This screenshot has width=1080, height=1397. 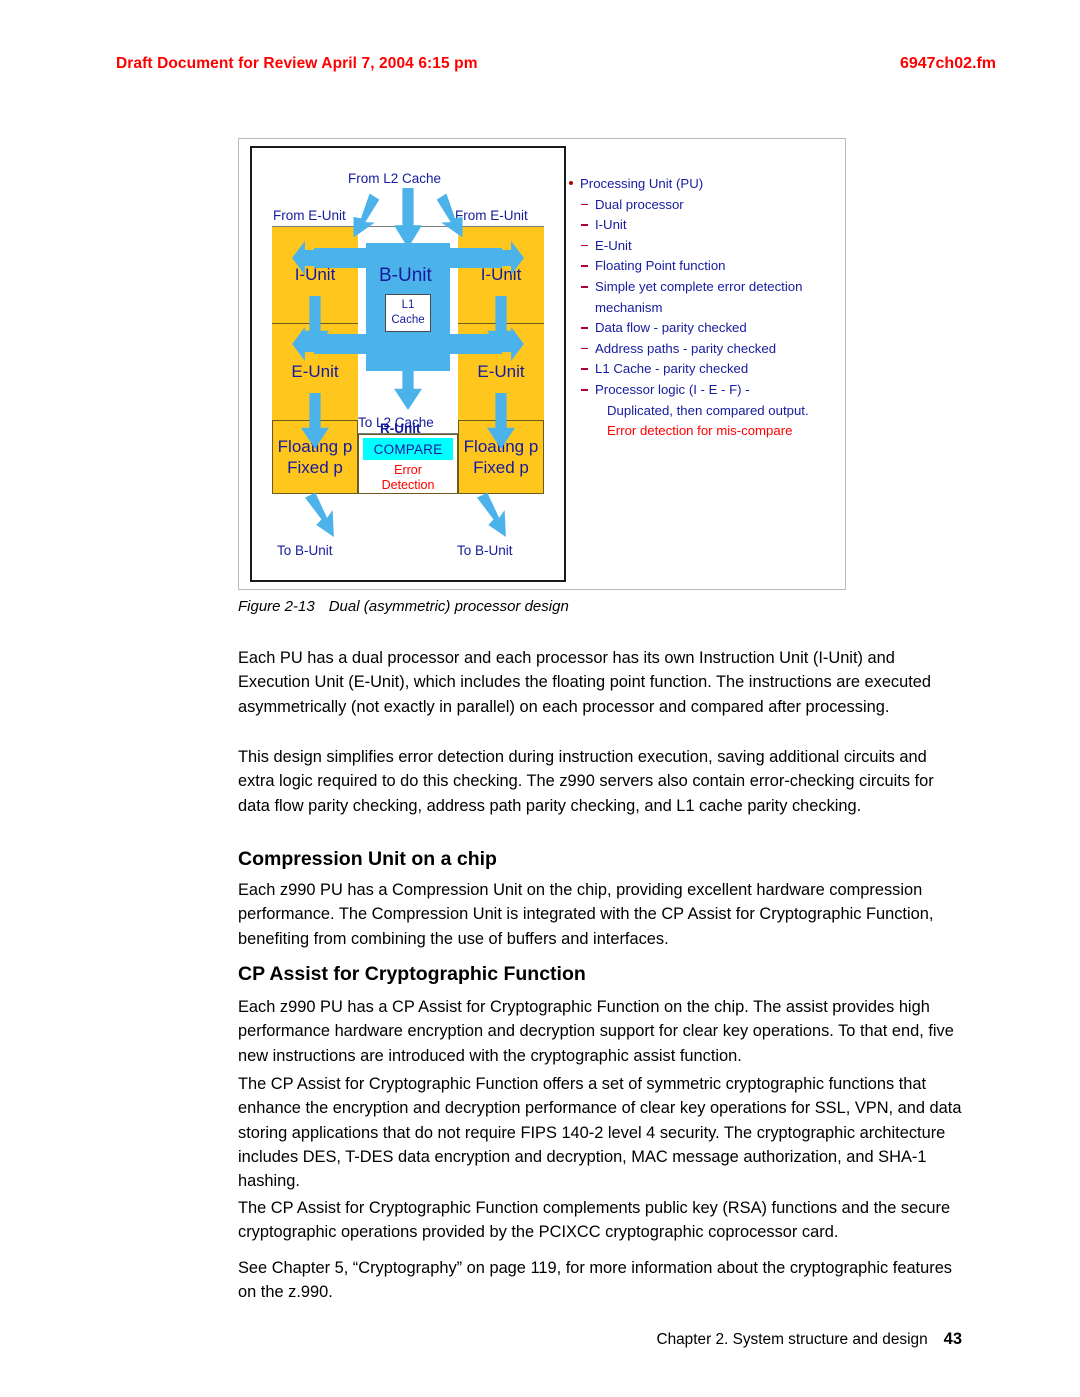 What do you see at coordinates (704, 225) in the screenshot?
I see `list-item: I-Unit` at bounding box center [704, 225].